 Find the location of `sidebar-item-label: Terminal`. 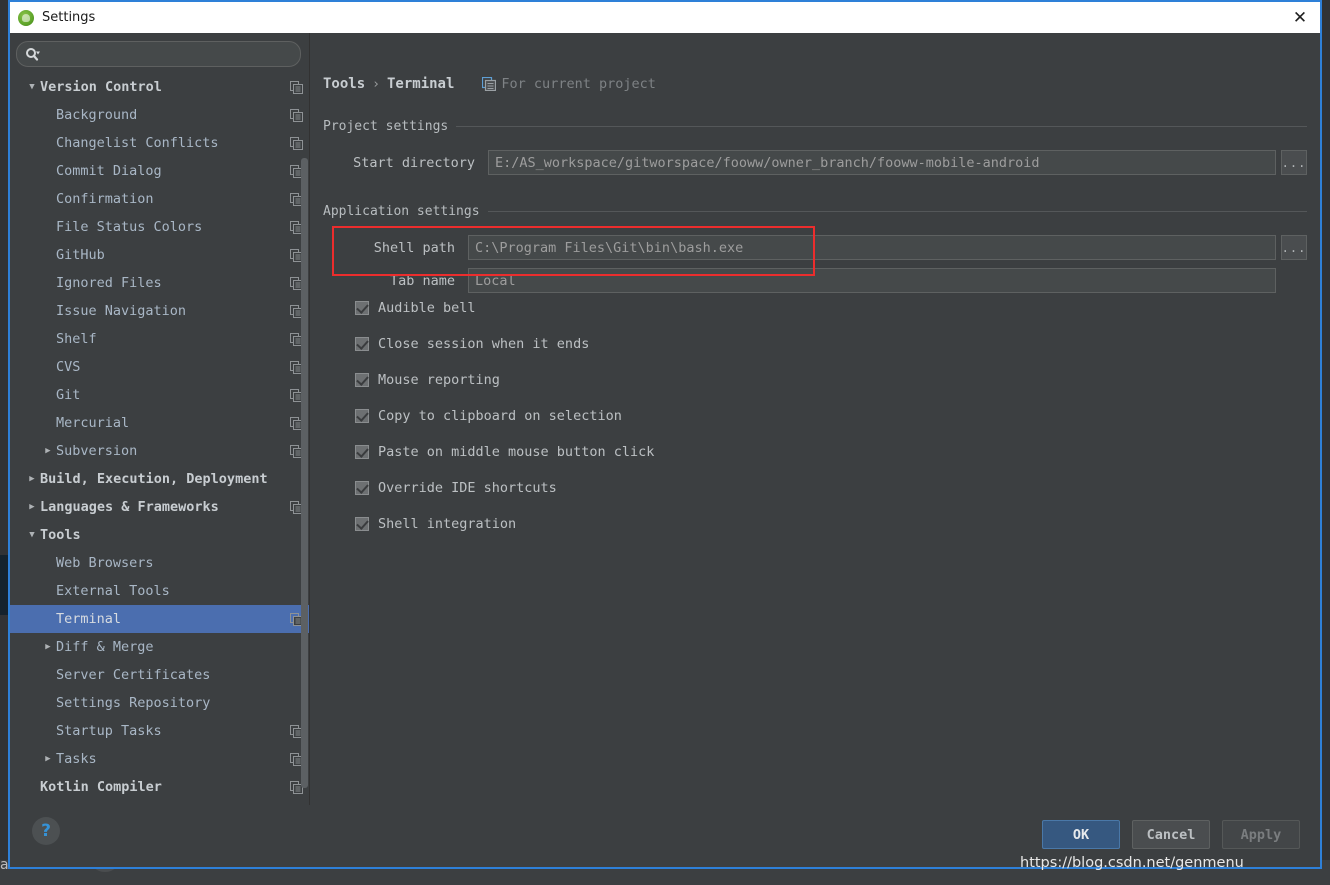

sidebar-item-label: Terminal is located at coordinates (89, 619).